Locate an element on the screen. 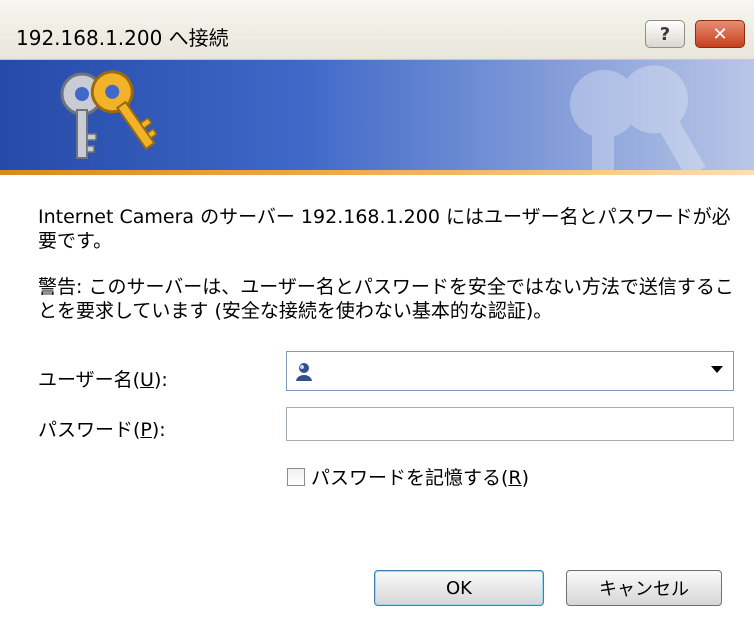 This screenshot has height=628, width=754. password-field is located at coordinates (510, 424).